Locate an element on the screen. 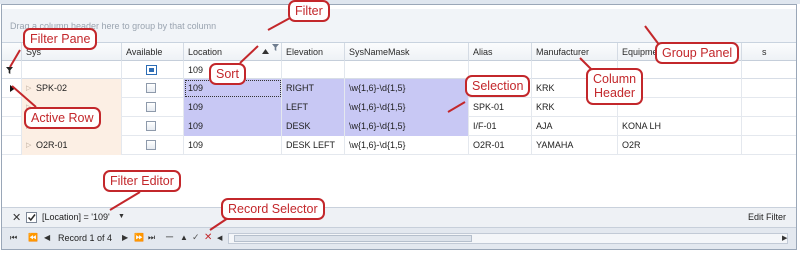 The width and height of the screenshot is (800, 253). callout-selection: Selection is located at coordinates (498, 86).